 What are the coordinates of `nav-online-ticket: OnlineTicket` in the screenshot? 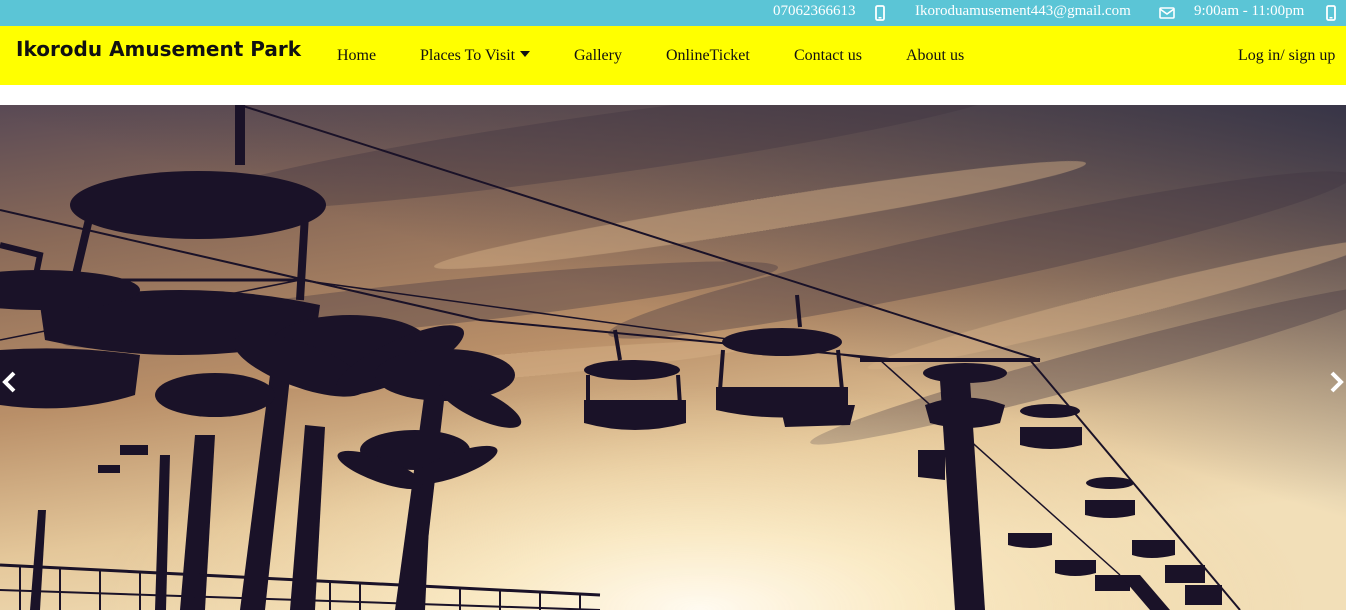 It's located at (708, 56).